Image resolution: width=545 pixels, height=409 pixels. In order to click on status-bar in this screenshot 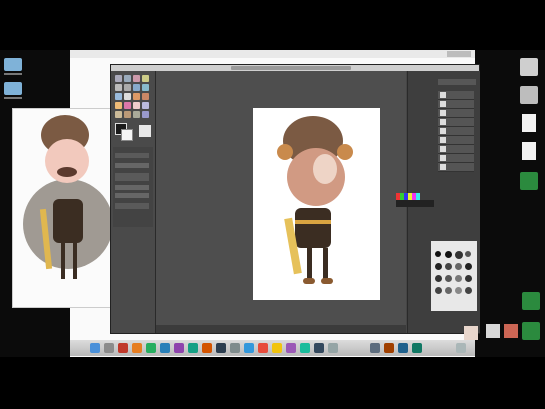, I will do `click(281, 329)`.